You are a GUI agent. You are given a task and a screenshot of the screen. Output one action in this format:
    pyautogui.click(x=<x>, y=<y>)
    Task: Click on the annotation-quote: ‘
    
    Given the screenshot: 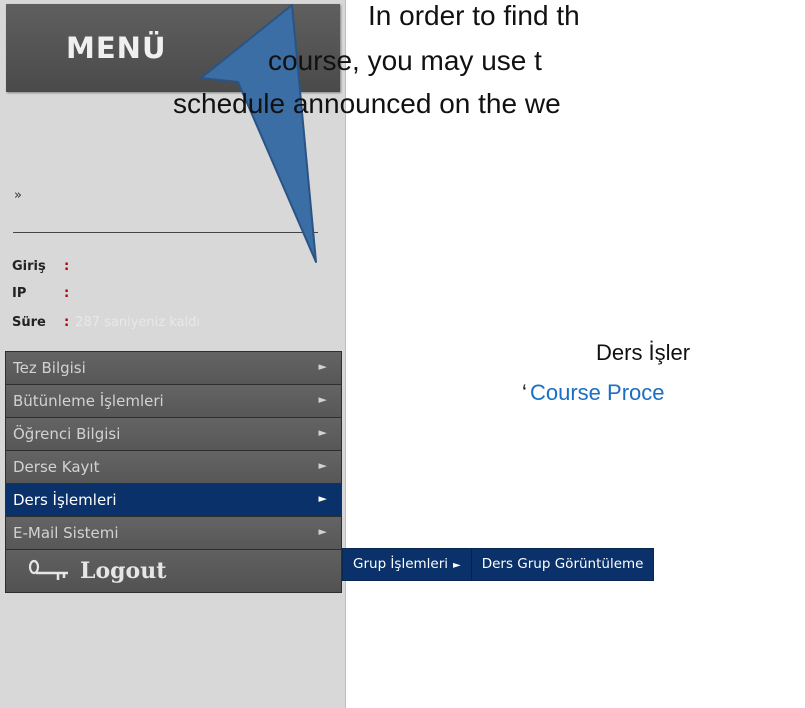 What is the action you would take?
    pyautogui.click(x=524, y=392)
    